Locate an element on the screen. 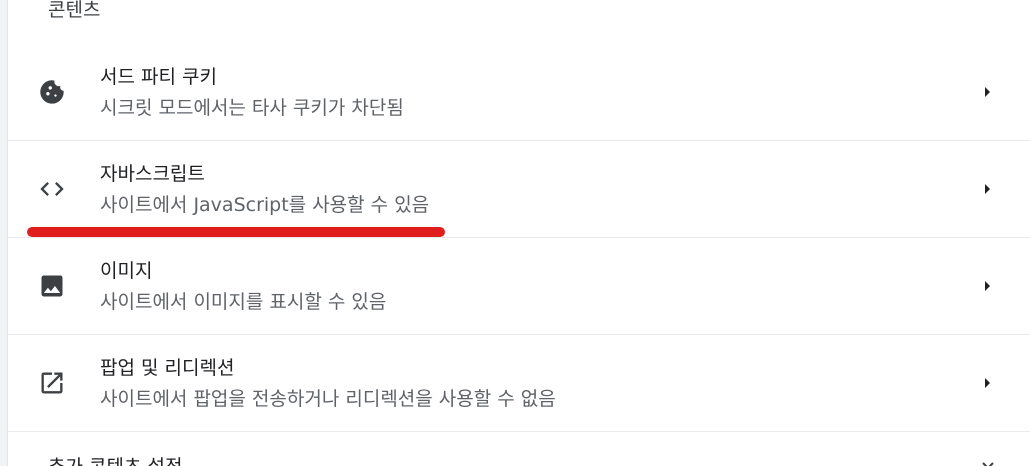  row-subtitle: 사이트에서 팝업을 전송하거나 리디렉션을 사용할 수 없음 is located at coordinates (328, 399).